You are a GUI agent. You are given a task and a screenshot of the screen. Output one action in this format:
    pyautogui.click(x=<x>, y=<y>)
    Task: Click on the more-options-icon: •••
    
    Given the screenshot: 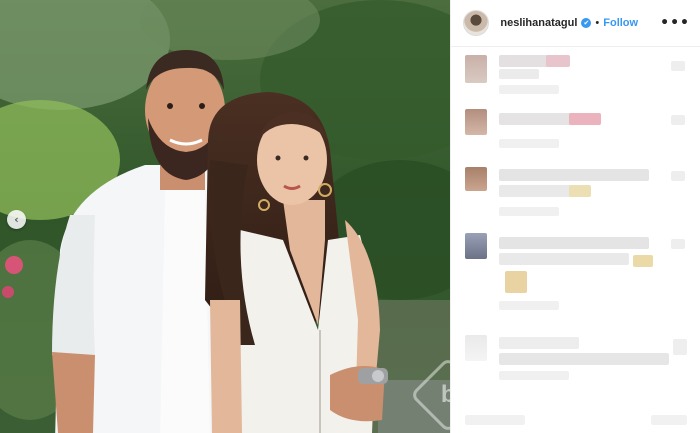 What is the action you would take?
    pyautogui.click(x=675, y=23)
    